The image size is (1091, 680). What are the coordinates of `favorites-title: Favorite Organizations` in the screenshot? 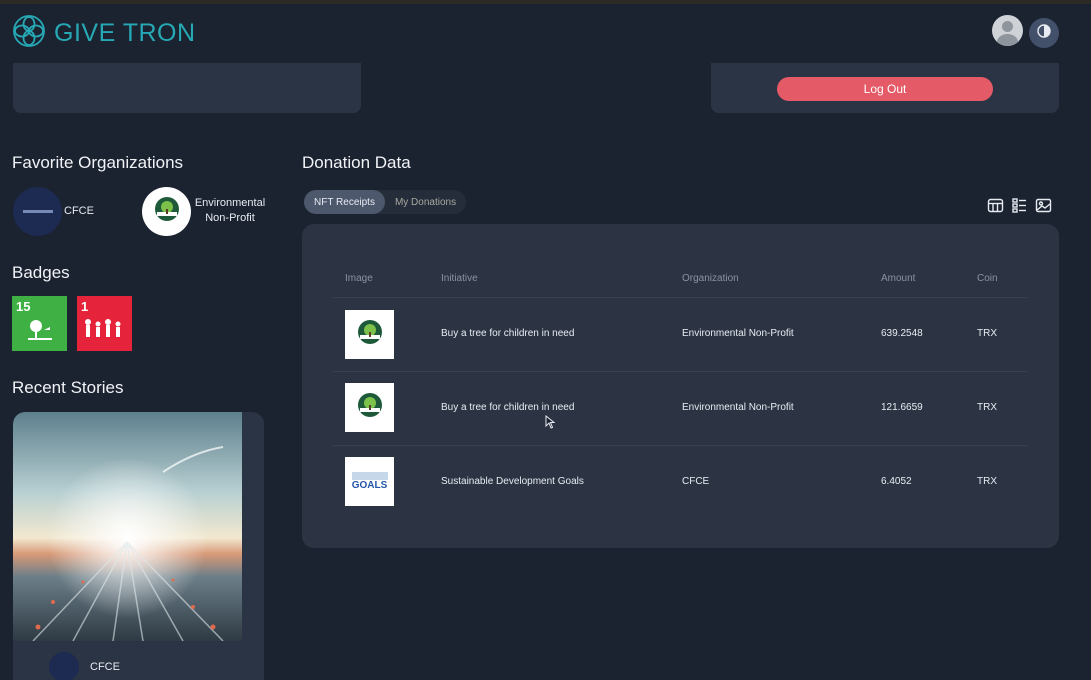 It's located at (98, 162).